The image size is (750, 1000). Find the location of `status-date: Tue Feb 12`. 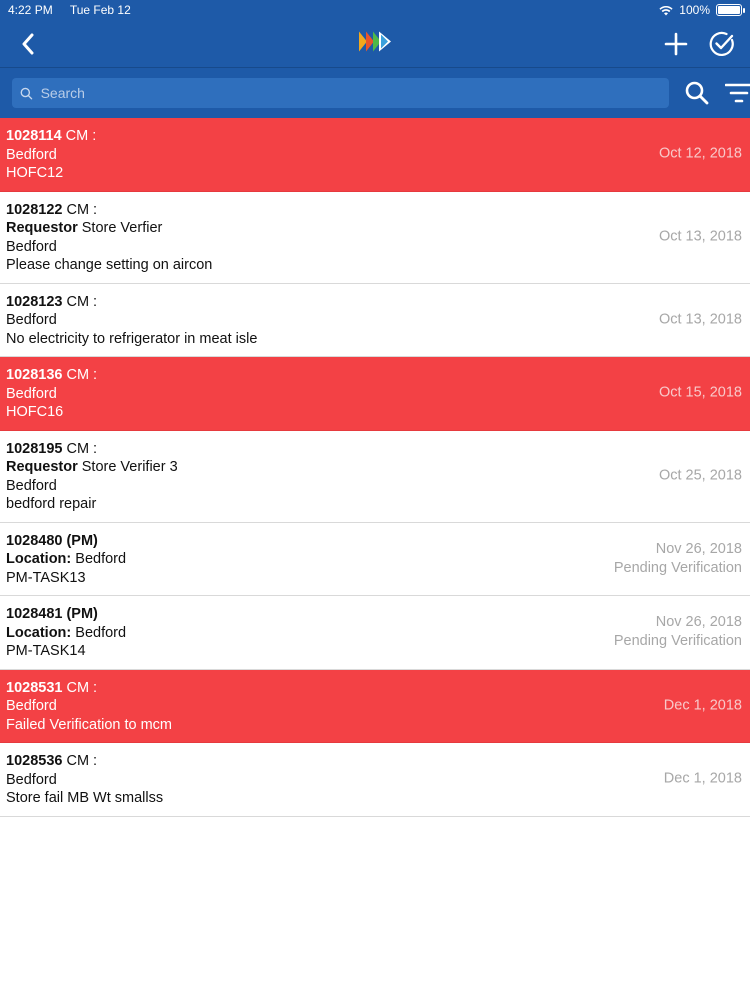

status-date: Tue Feb 12 is located at coordinates (100, 10).